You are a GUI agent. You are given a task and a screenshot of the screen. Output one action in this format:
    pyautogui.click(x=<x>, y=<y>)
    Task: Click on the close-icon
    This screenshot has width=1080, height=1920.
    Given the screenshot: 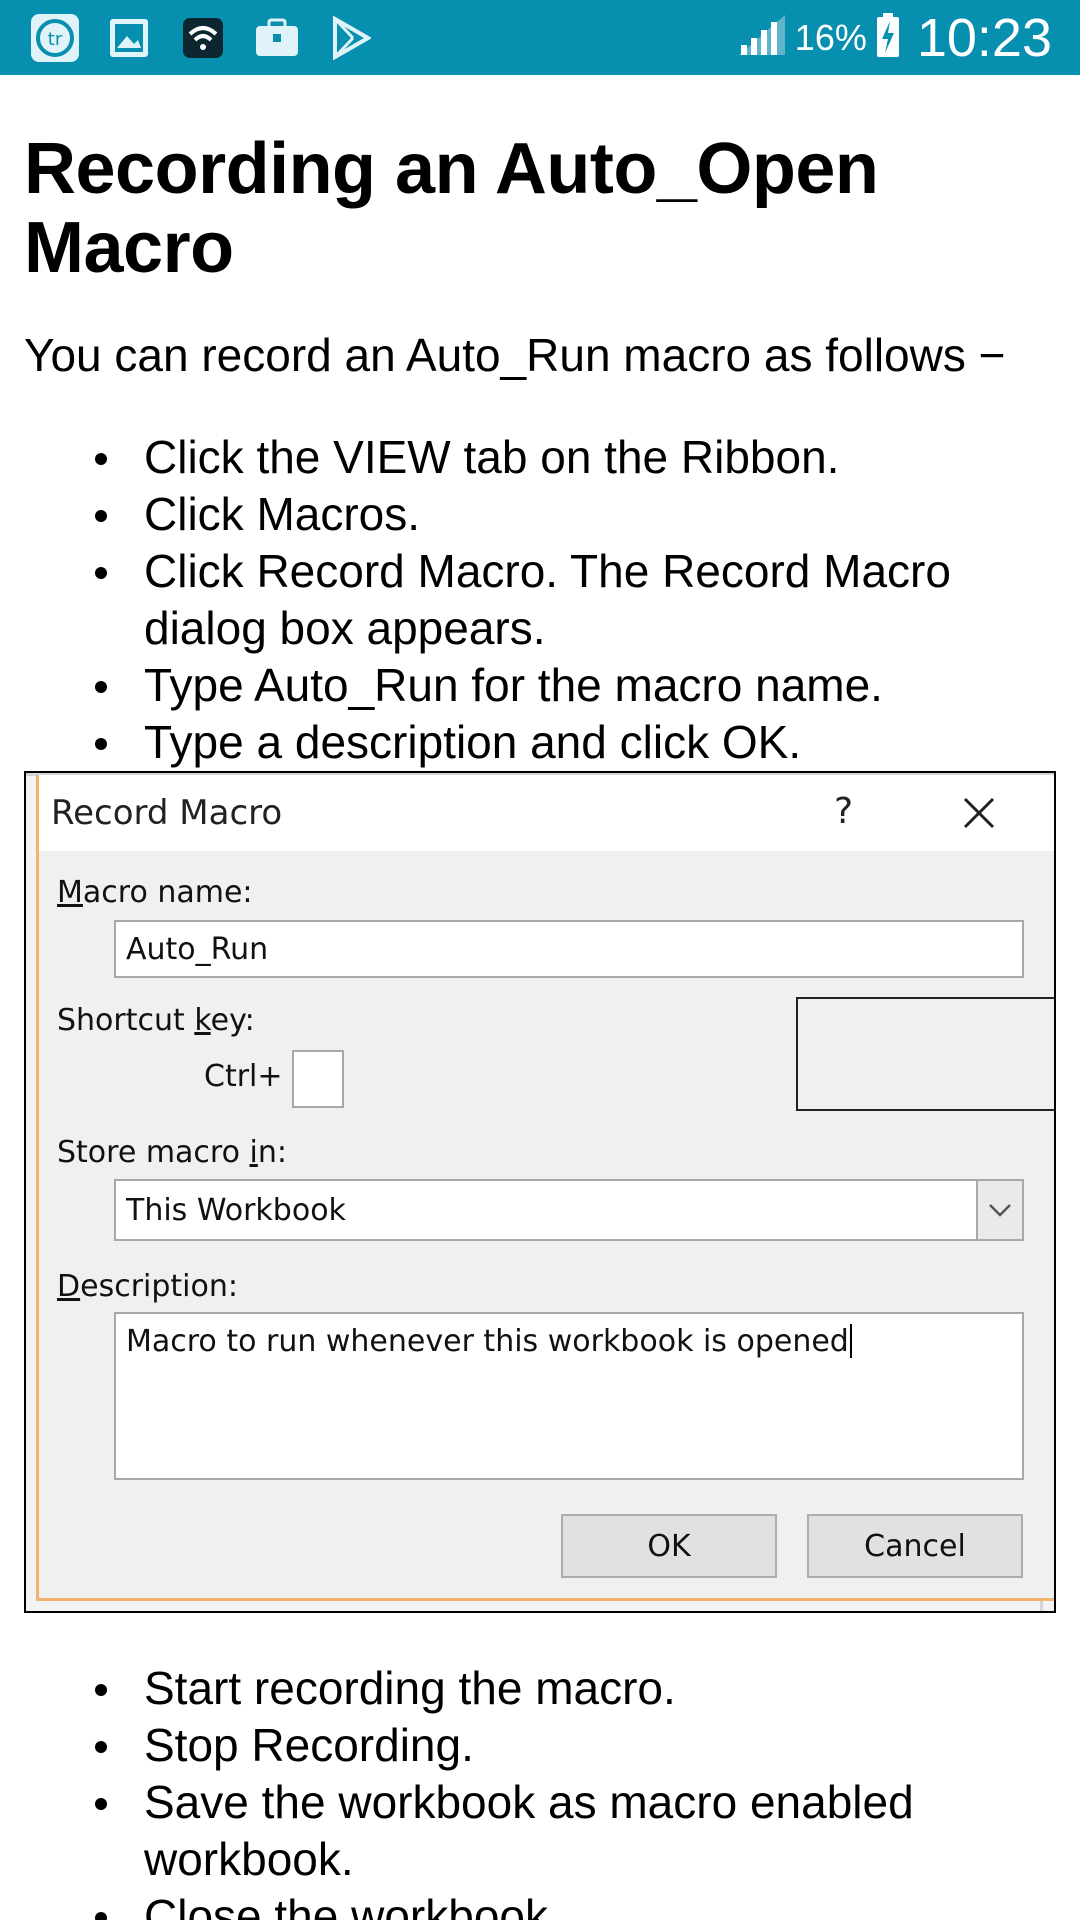 What is the action you would take?
    pyautogui.click(x=979, y=813)
    